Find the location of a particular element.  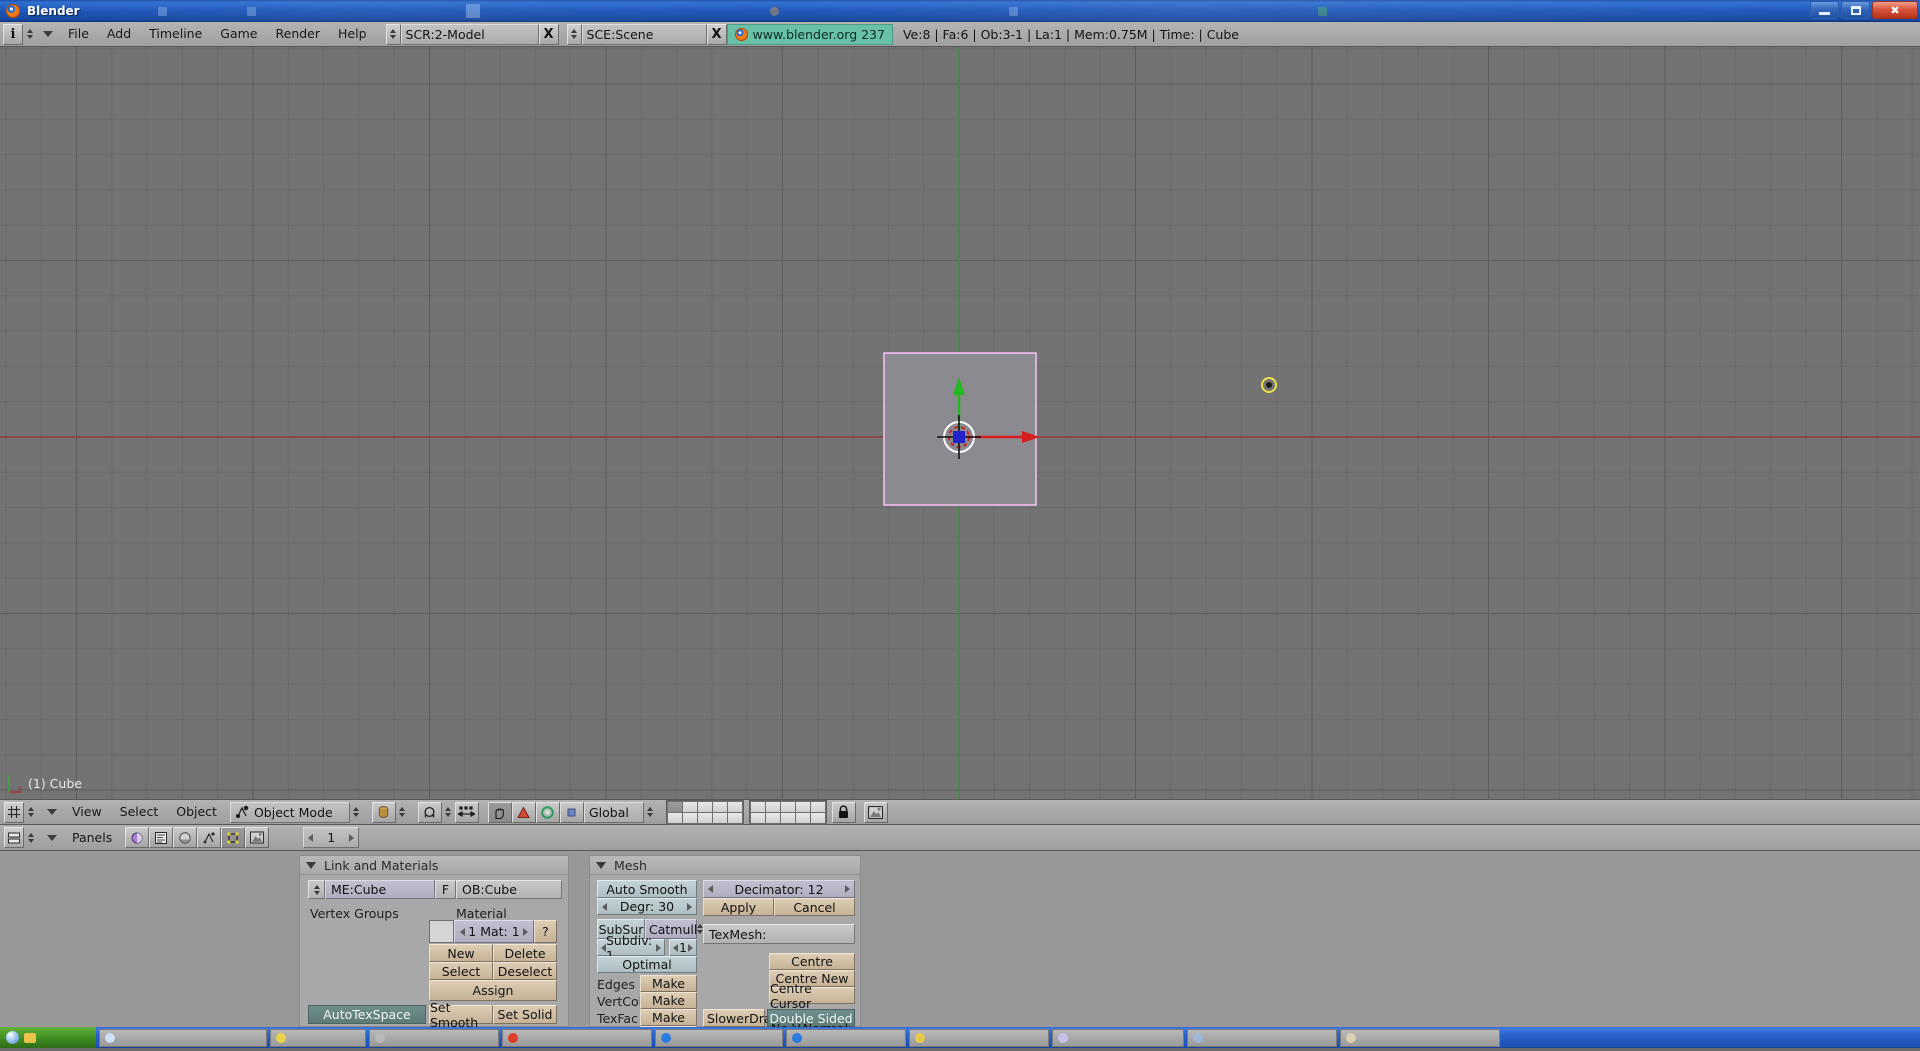

restore-icon is located at coordinates (1855, 10).